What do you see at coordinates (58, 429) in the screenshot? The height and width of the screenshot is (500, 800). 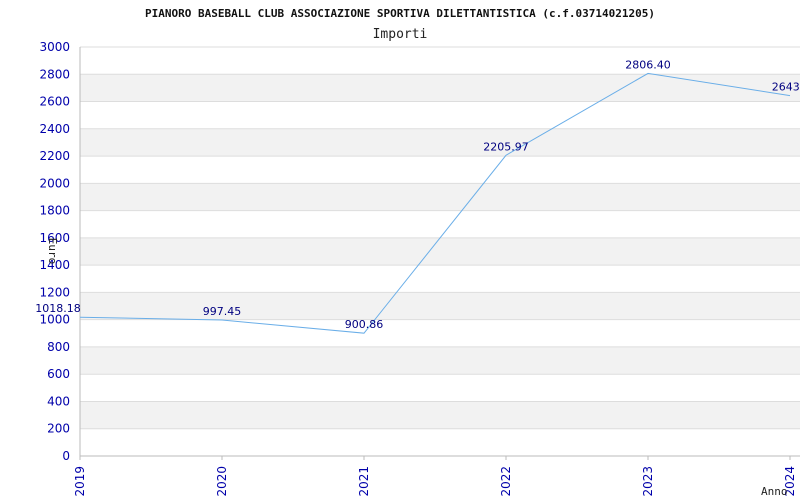 I see `y-tick-label: 200` at bounding box center [58, 429].